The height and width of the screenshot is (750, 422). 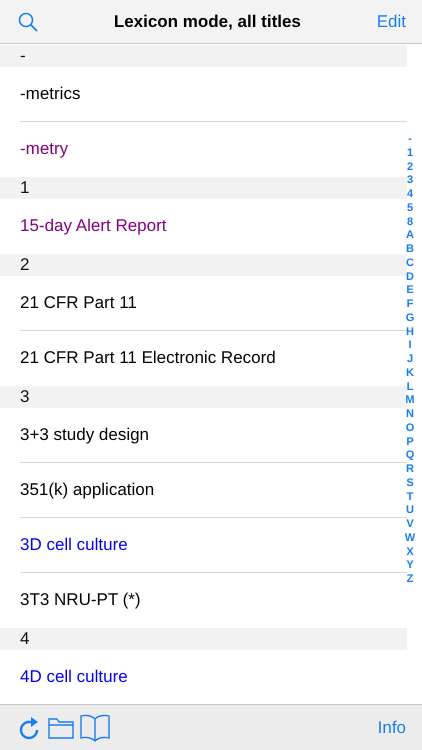 I want to click on section-header: 2, so click(x=203, y=265).